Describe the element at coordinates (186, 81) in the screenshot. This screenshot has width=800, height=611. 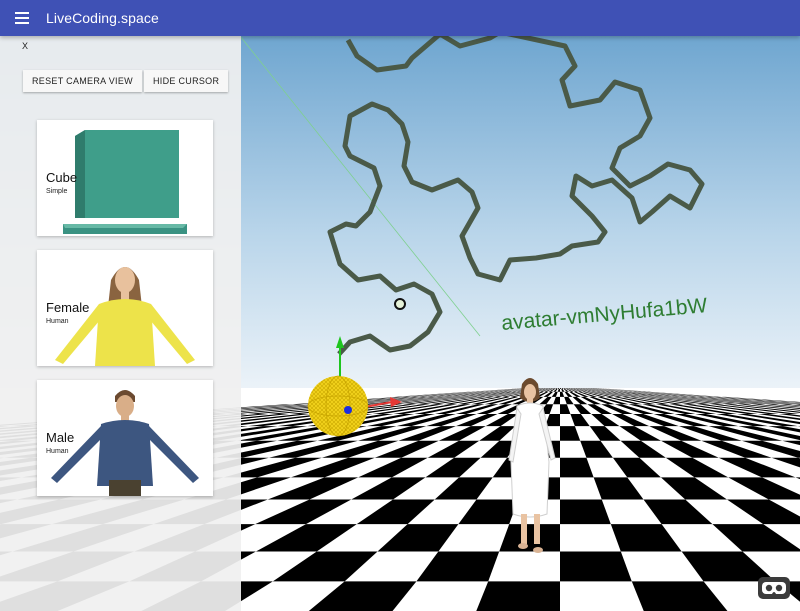
I see `hide-cursor-button: HIDE CURSOR` at that location.